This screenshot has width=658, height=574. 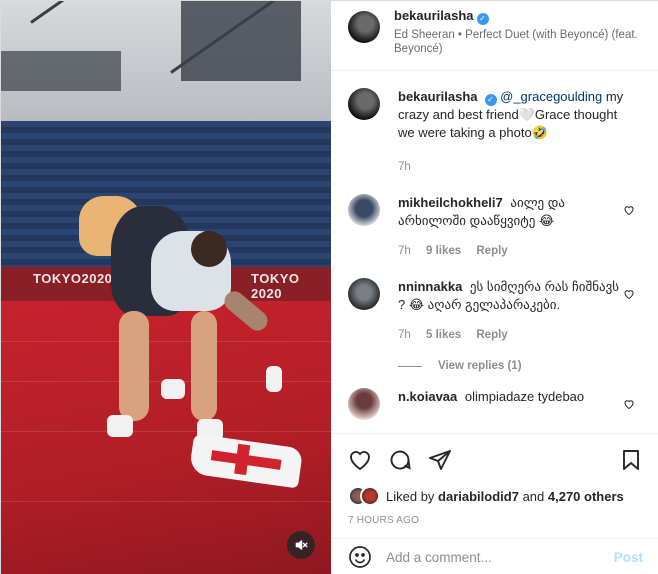 What do you see at coordinates (73, 278) in the screenshot?
I see `banner-text-left: TOKYO2020` at bounding box center [73, 278].